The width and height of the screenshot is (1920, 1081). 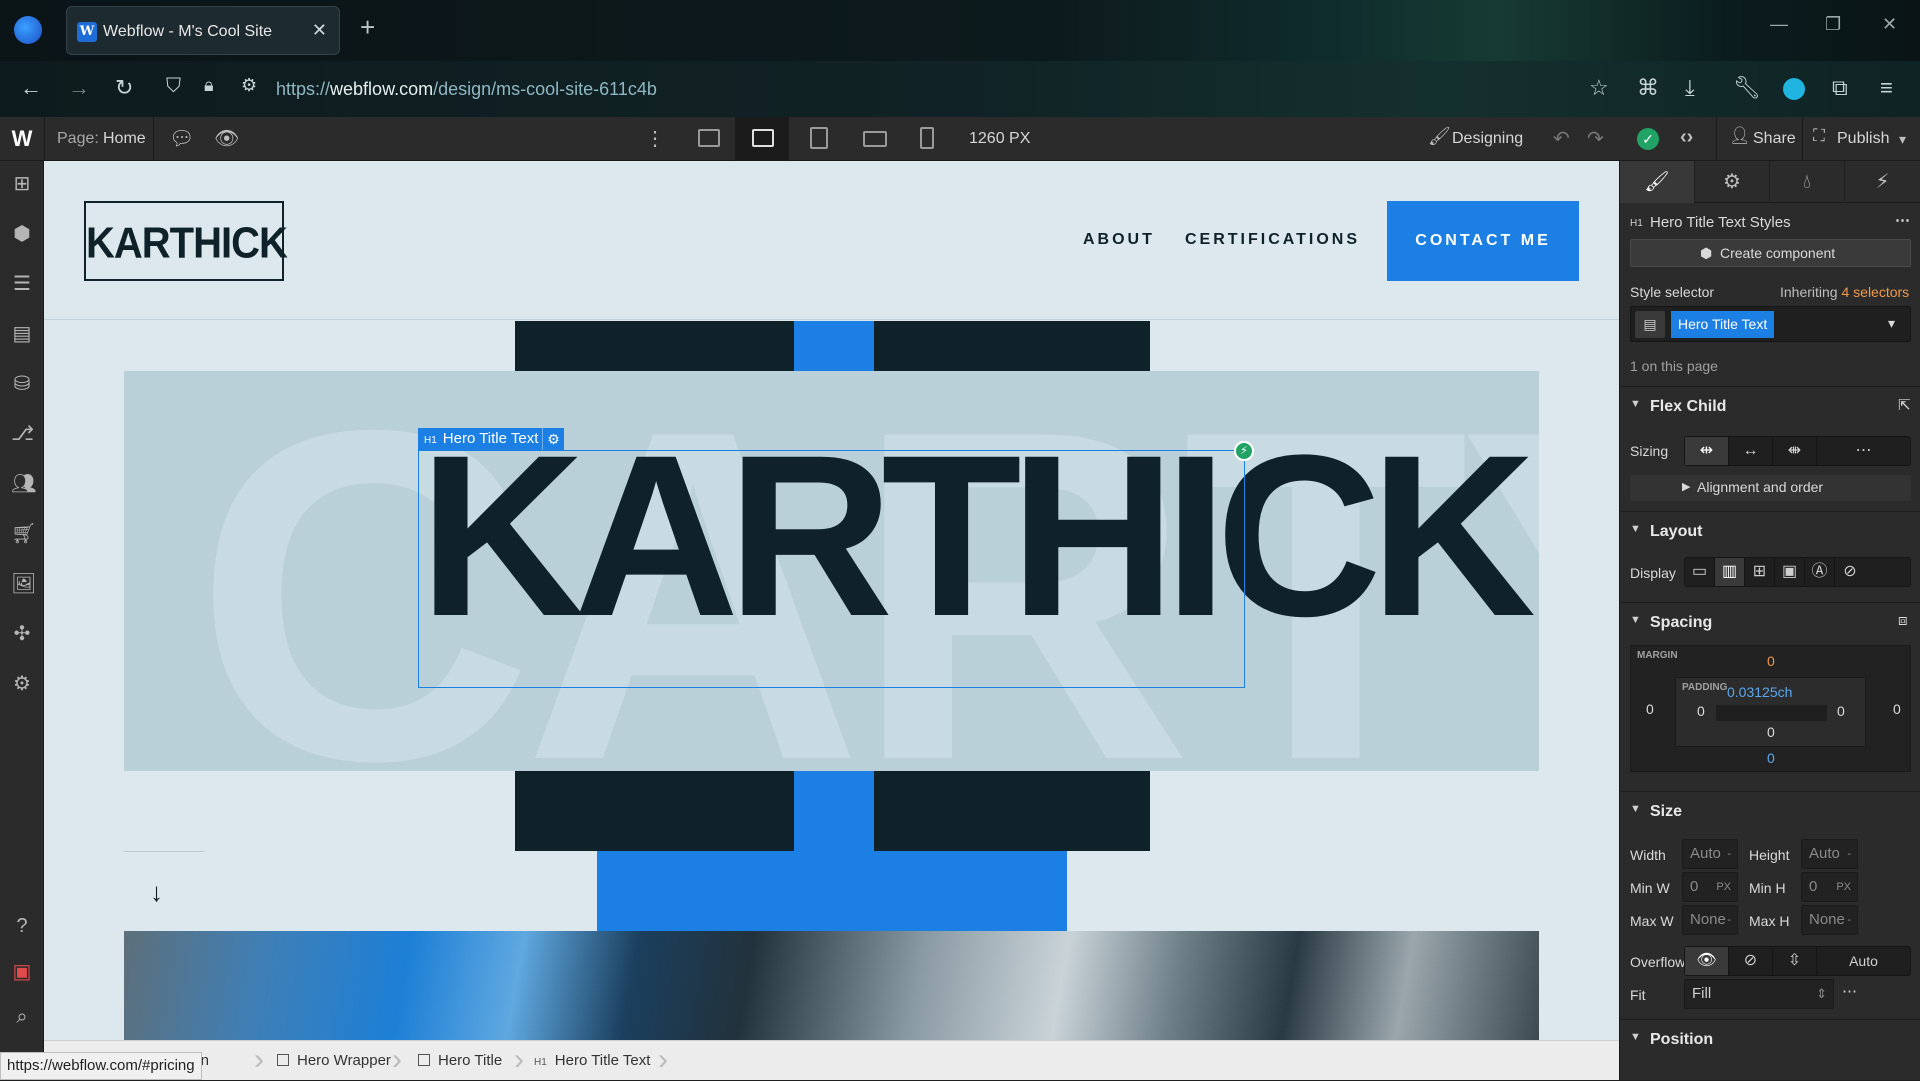 I want to click on download-icon: ⤓, so click(x=1690, y=88).